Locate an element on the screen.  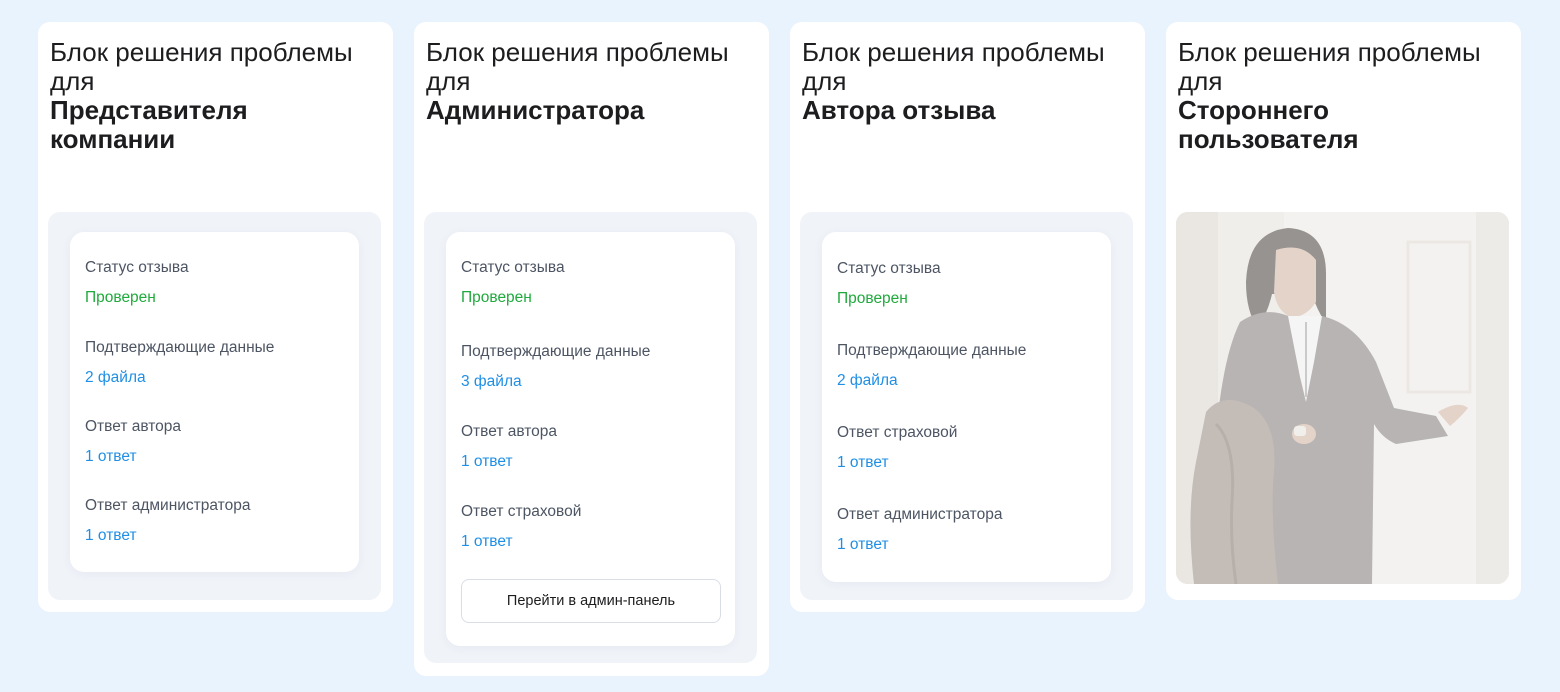
card-title-role: Администратора is located at coordinates (535, 110).